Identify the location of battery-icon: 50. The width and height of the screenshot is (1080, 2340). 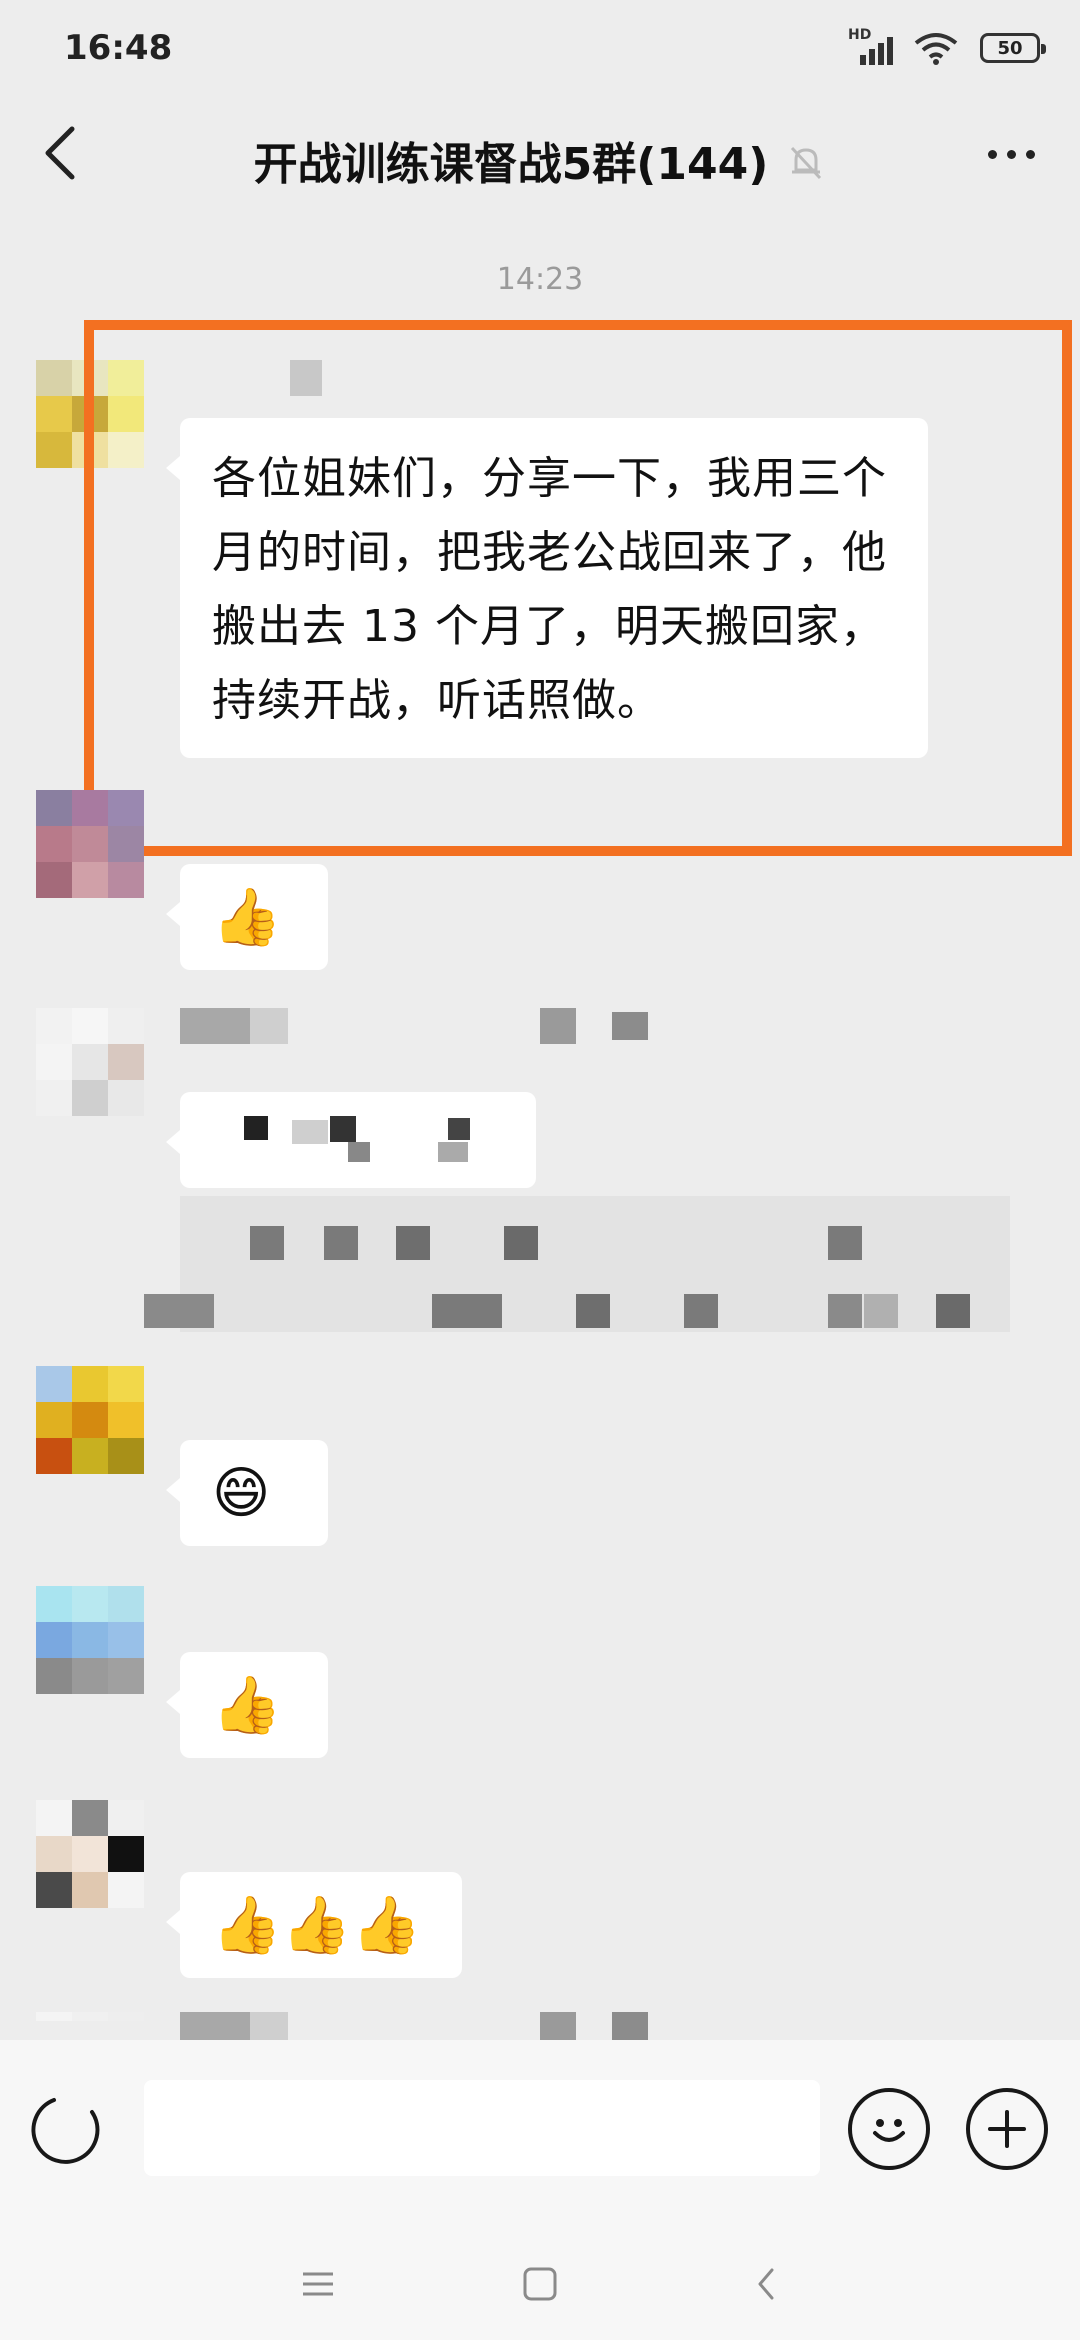
(1013, 48).